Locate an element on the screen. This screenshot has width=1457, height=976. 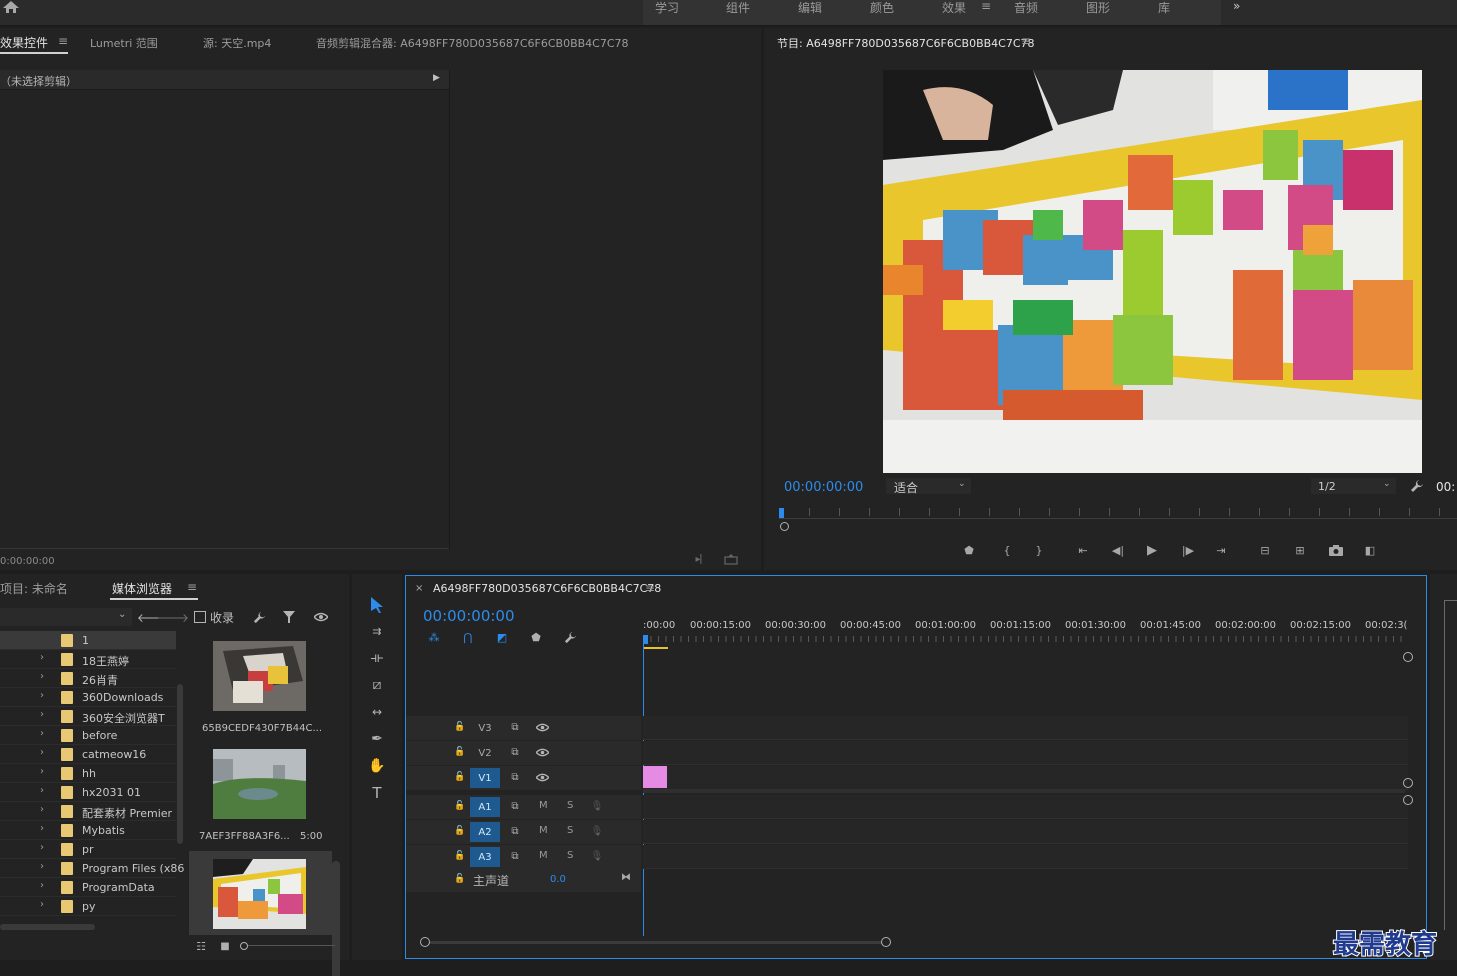
horizontal-zoom-scrollbar is located at coordinates (655, 942).